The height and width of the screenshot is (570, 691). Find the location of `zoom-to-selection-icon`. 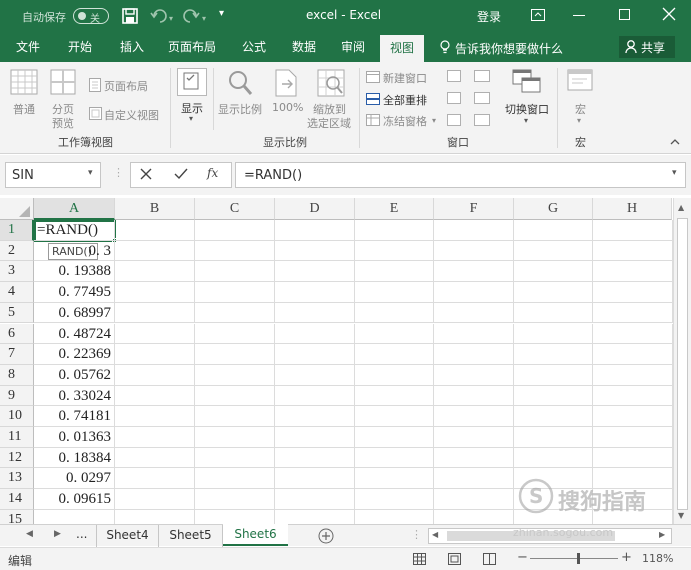

zoom-to-selection-icon is located at coordinates (331, 83).